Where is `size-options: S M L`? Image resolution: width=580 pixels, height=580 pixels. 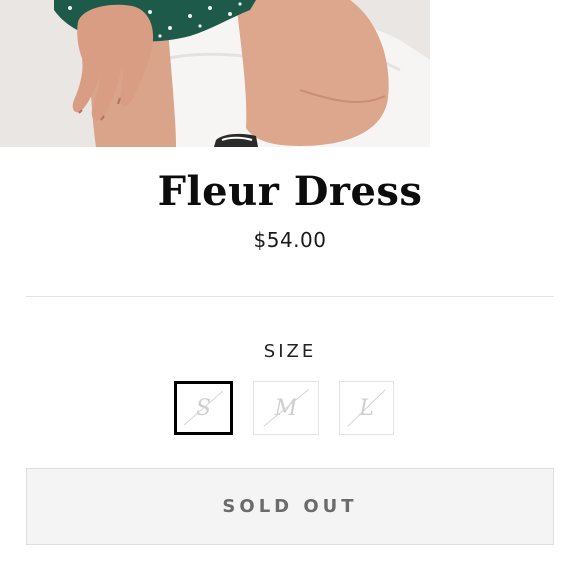 size-options: S M L is located at coordinates (290, 409).